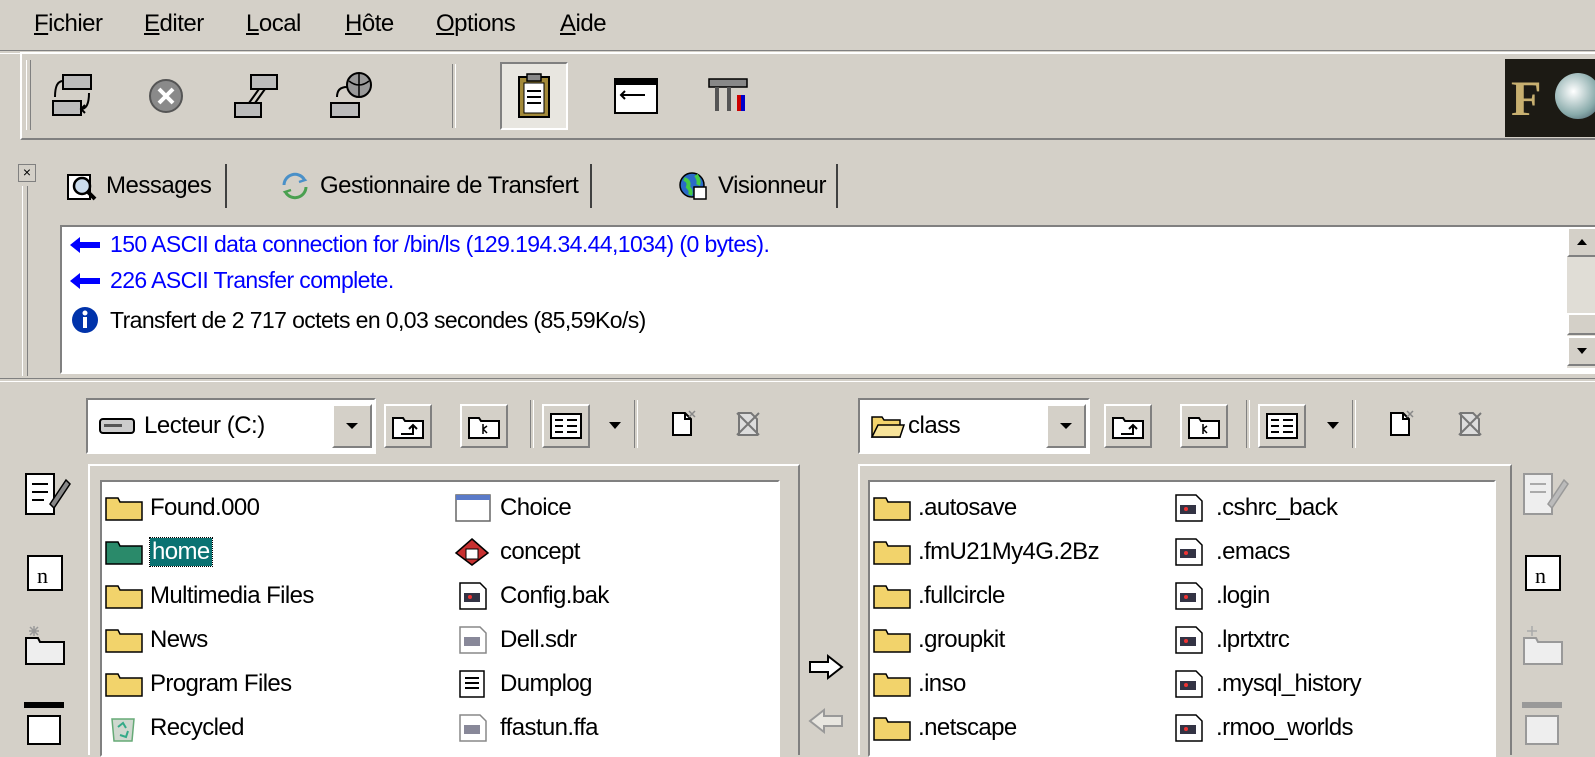 This screenshot has width=1595, height=757. Describe the element at coordinates (1544, 720) in the screenshot. I see `remote-rename-icon` at that location.